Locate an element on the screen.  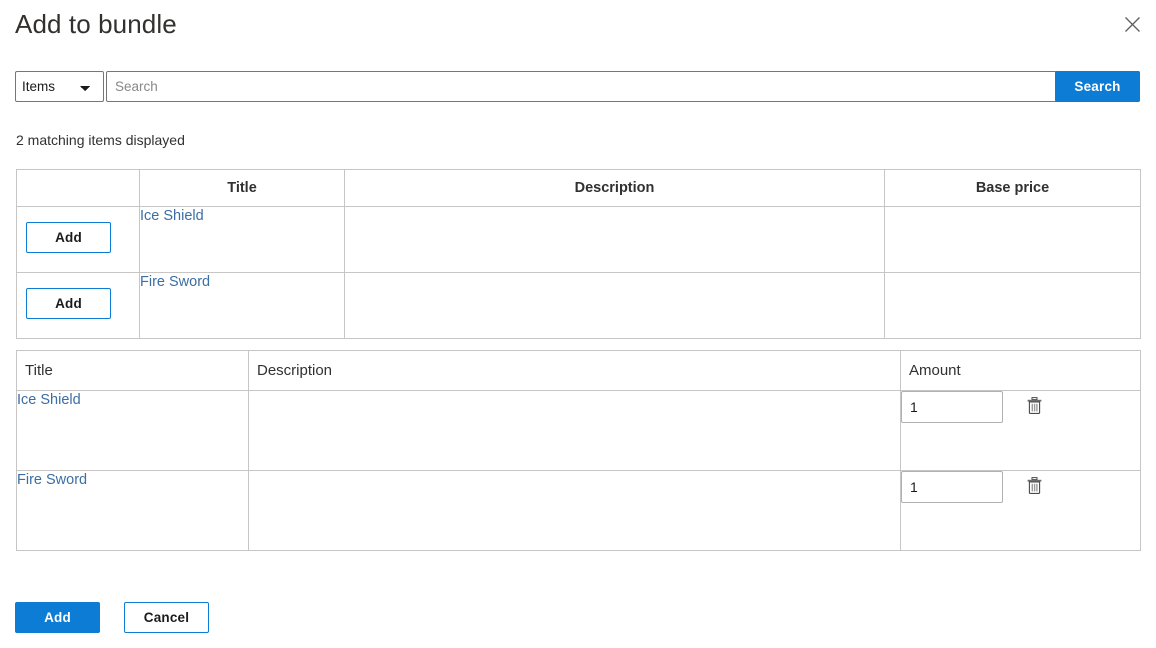
selected-col-amount: Amount is located at coordinates (1020, 370).